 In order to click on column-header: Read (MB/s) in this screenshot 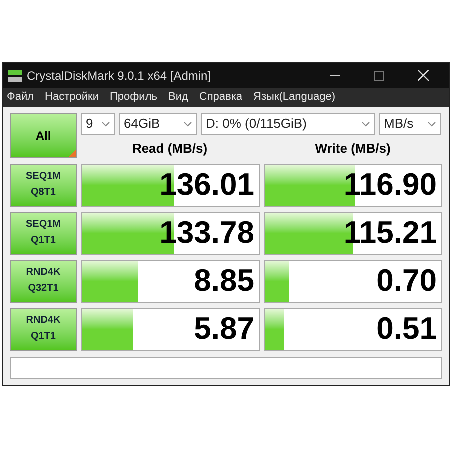, I will do `click(170, 149)`.